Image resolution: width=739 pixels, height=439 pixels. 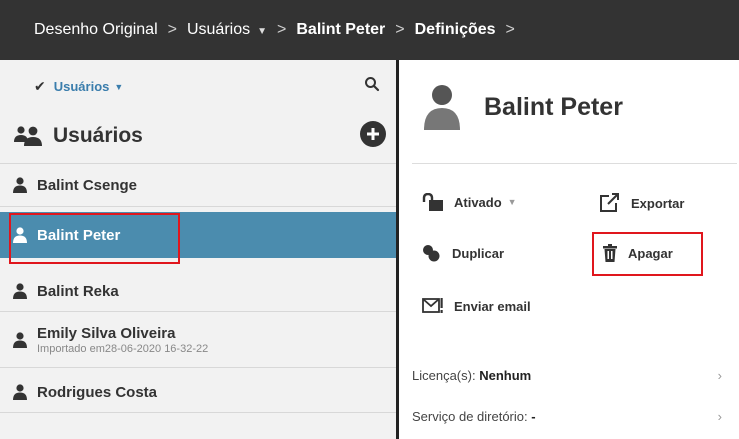 What do you see at coordinates (198, 392) in the screenshot?
I see `list-item: Rodrigues Costa` at bounding box center [198, 392].